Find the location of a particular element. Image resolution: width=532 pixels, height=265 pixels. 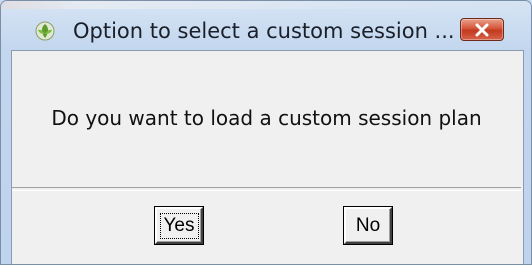

close-x-icon is located at coordinates (482, 30).